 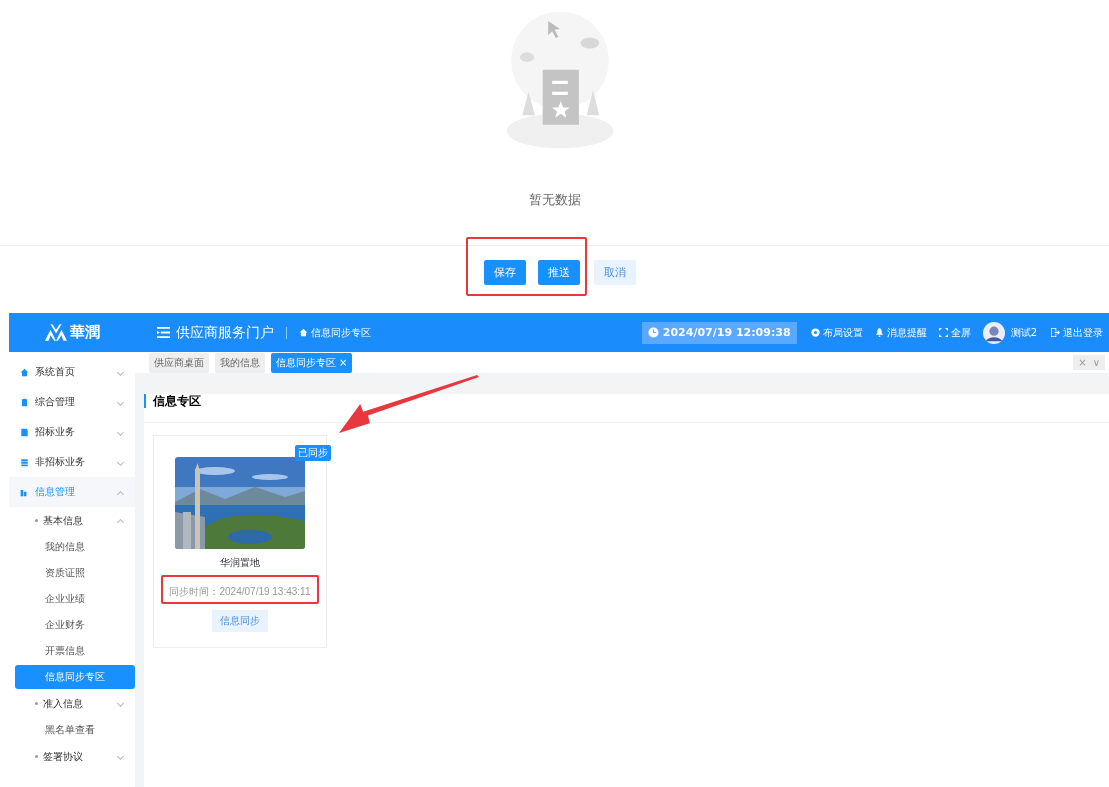 I want to click on home-icon, so click(x=303, y=332).